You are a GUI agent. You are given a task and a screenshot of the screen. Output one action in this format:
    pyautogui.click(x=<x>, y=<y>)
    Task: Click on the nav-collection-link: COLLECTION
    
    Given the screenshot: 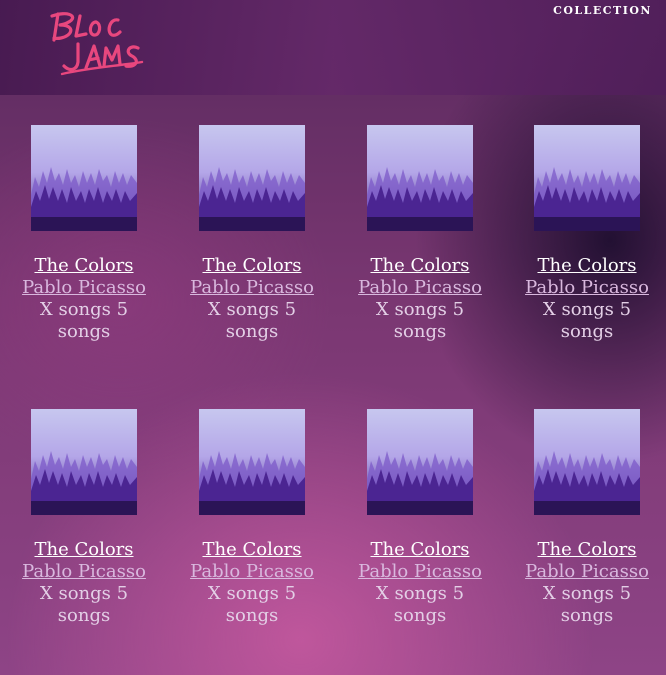 What is the action you would take?
    pyautogui.click(x=602, y=10)
    